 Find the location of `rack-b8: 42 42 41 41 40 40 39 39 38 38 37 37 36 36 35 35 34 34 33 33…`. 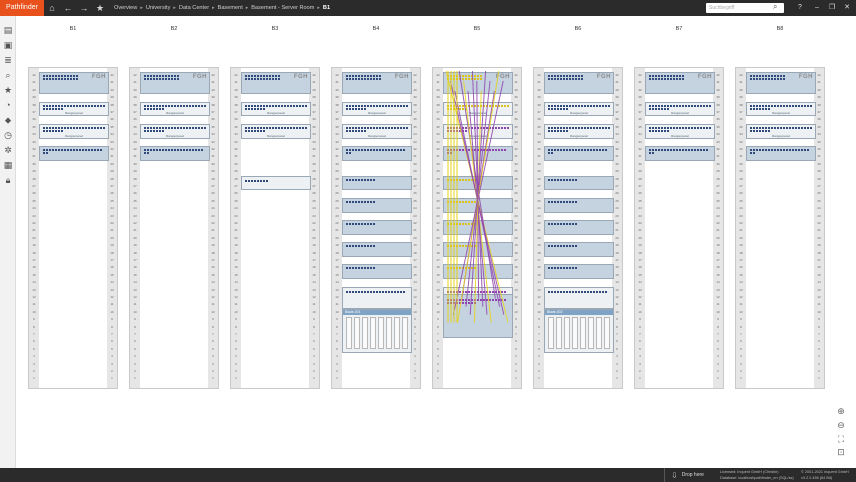

rack-b8: 42 42 41 41 40 40 39 39 38 38 37 37 36 36 35 35 34 34 33 33… is located at coordinates (780, 228).